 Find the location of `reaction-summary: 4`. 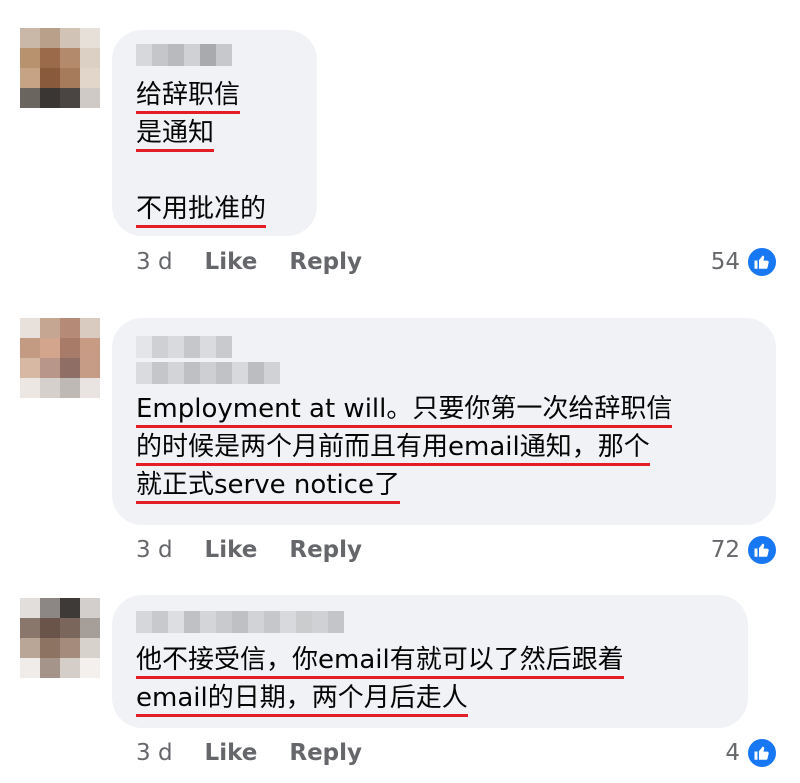

reaction-summary: 4 is located at coordinates (751, 753).